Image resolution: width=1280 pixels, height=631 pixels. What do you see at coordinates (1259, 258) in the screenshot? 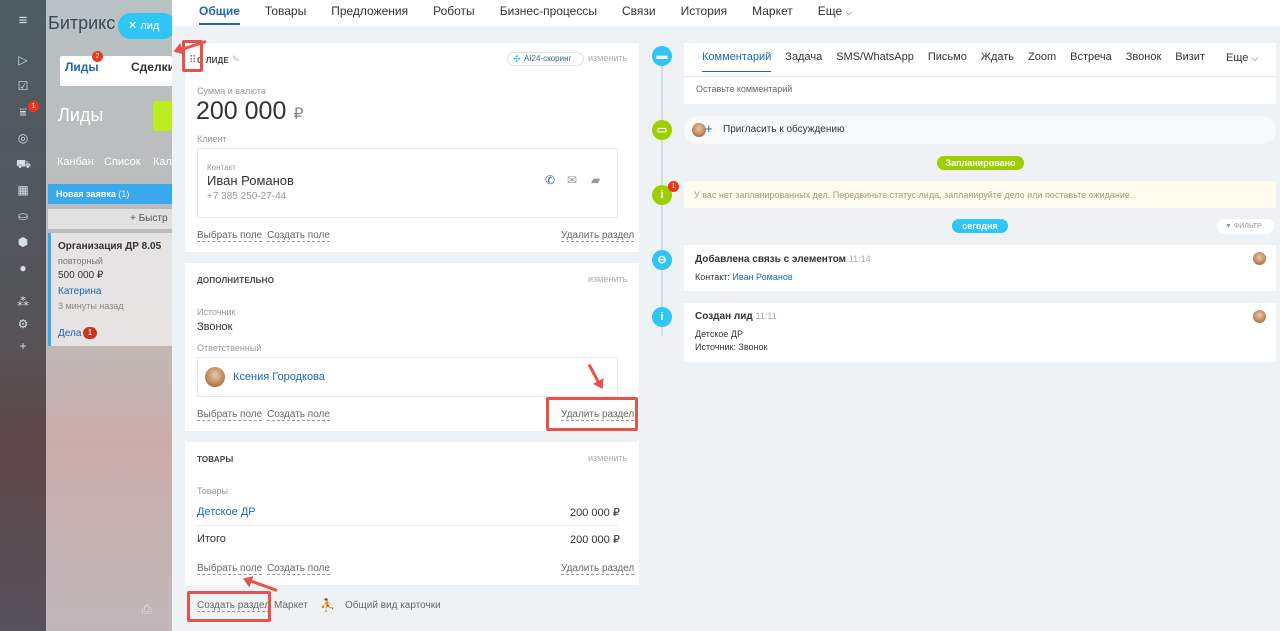
I see `event-link-avatar` at bounding box center [1259, 258].